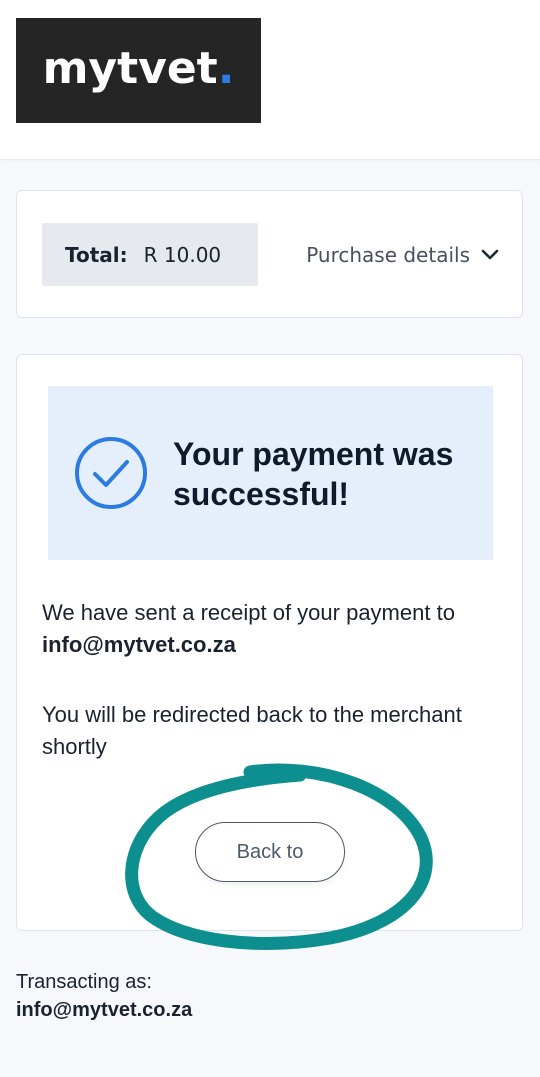 Image resolution: width=540 pixels, height=1077 pixels. Describe the element at coordinates (182, 254) in the screenshot. I see `total-value: R 10.00` at that location.